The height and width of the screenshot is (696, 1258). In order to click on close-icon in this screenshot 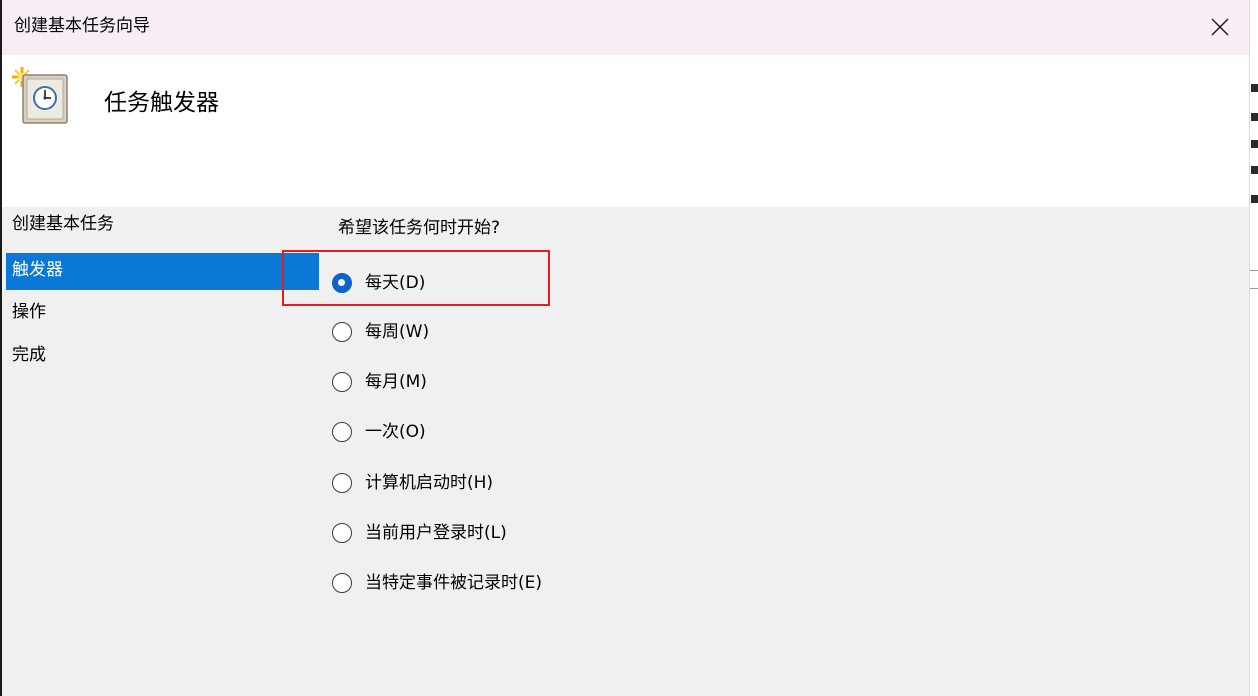, I will do `click(1220, 27)`.